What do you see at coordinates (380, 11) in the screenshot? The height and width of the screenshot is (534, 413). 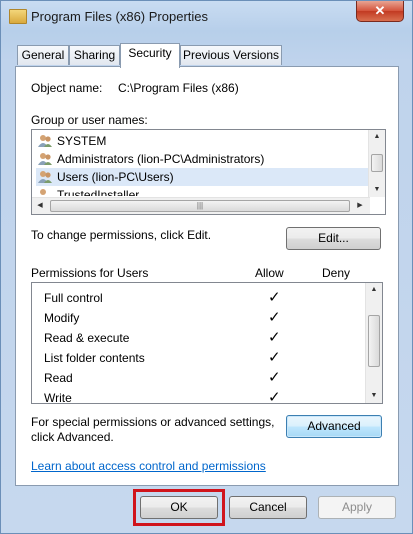 I see `close-button: ✕` at bounding box center [380, 11].